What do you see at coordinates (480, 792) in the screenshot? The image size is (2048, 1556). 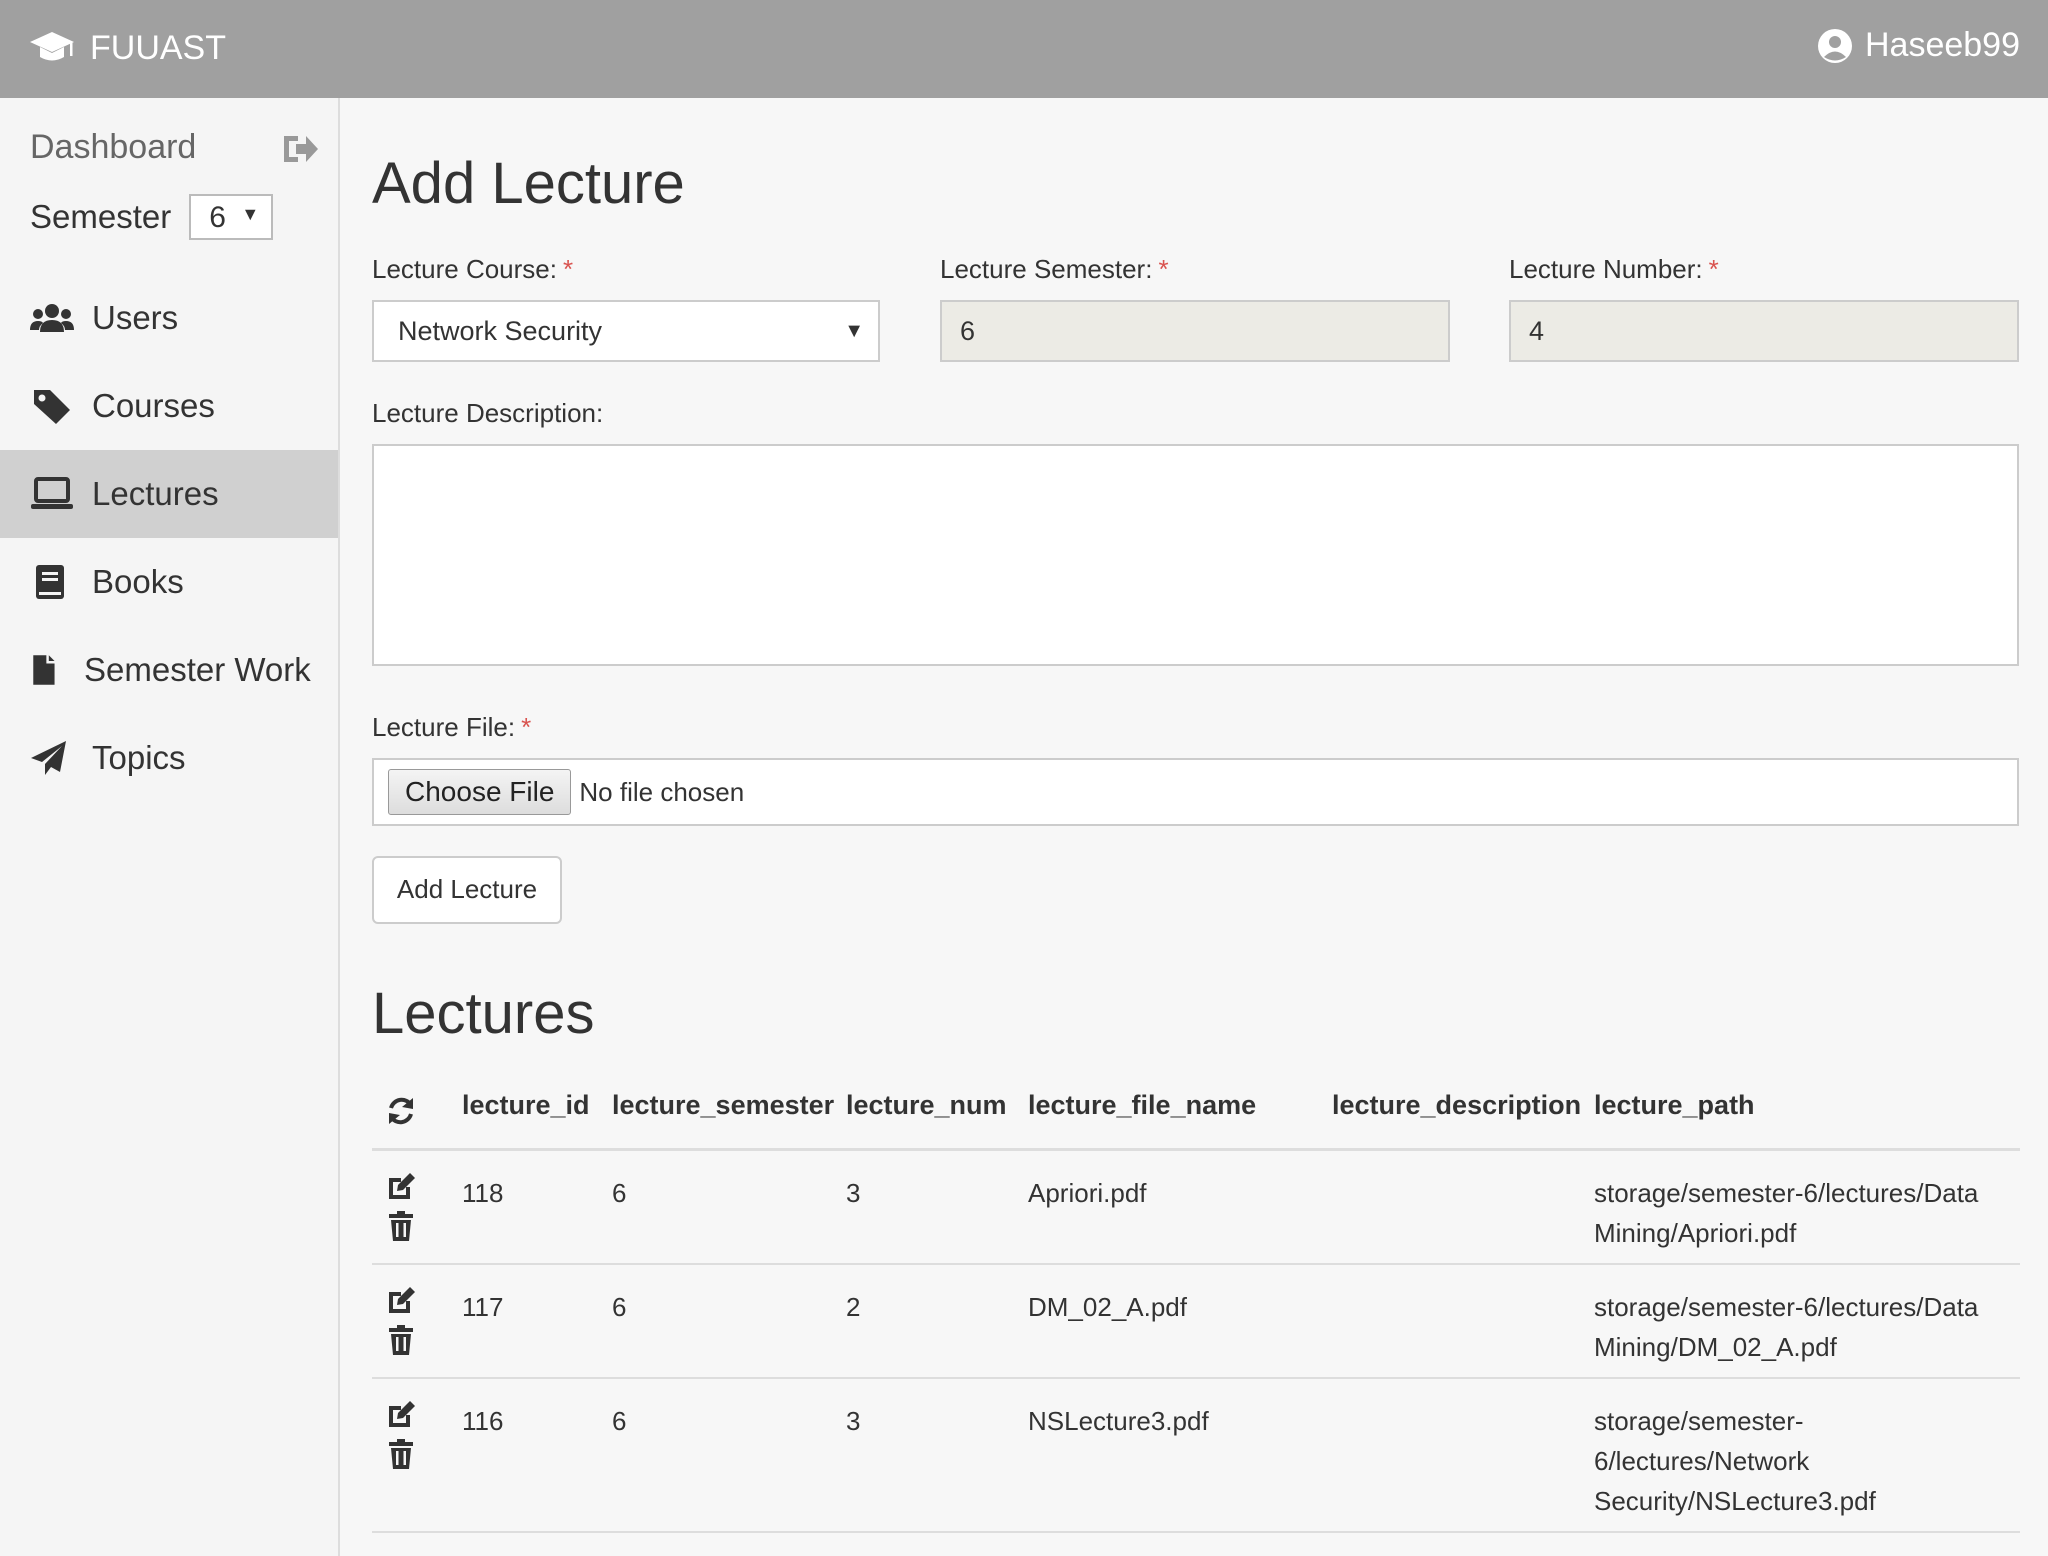 I see `choose-file-button: Choose File` at bounding box center [480, 792].